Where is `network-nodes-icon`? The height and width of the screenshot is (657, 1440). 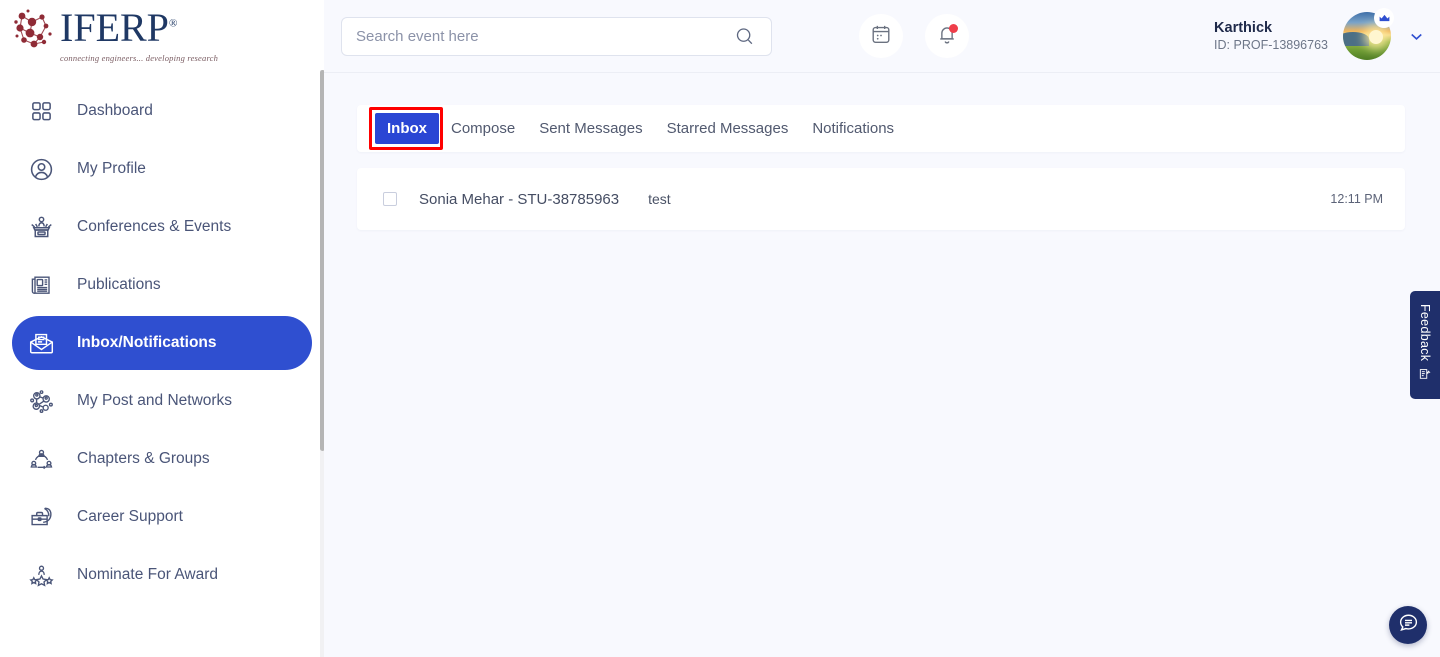
network-nodes-icon is located at coordinates (34, 30).